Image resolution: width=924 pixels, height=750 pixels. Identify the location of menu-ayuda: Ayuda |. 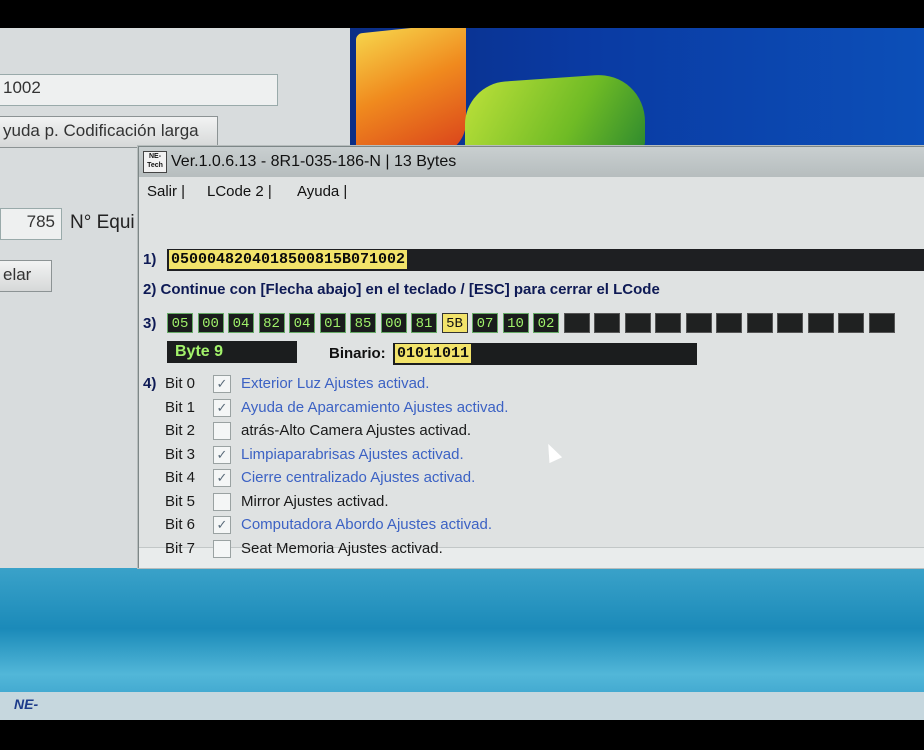
(322, 191).